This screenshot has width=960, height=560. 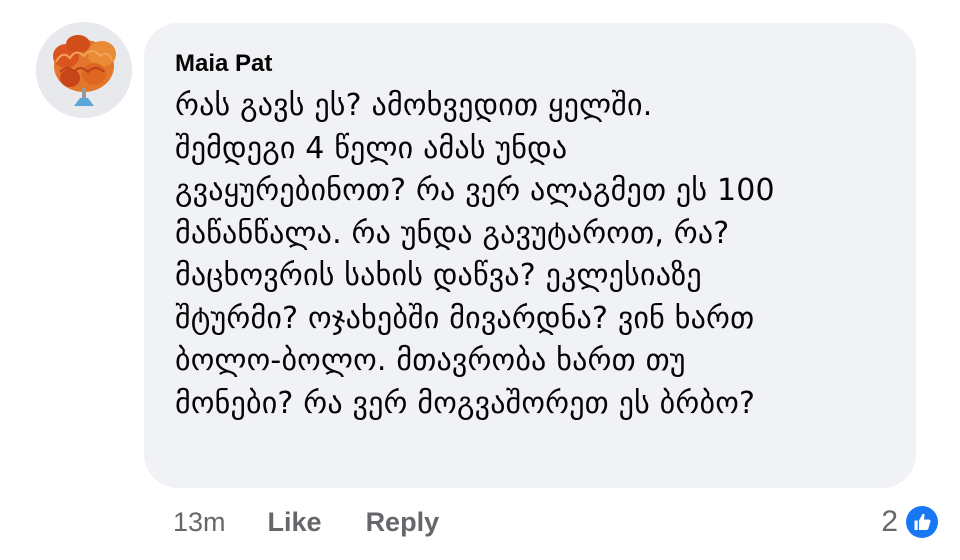 I want to click on like-reaction-badge, so click(x=922, y=522).